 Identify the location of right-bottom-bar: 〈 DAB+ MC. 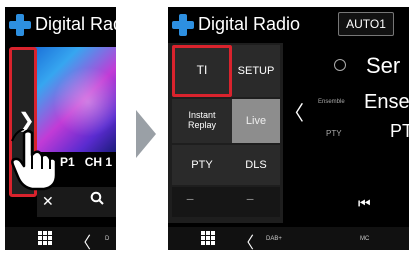
(288, 238).